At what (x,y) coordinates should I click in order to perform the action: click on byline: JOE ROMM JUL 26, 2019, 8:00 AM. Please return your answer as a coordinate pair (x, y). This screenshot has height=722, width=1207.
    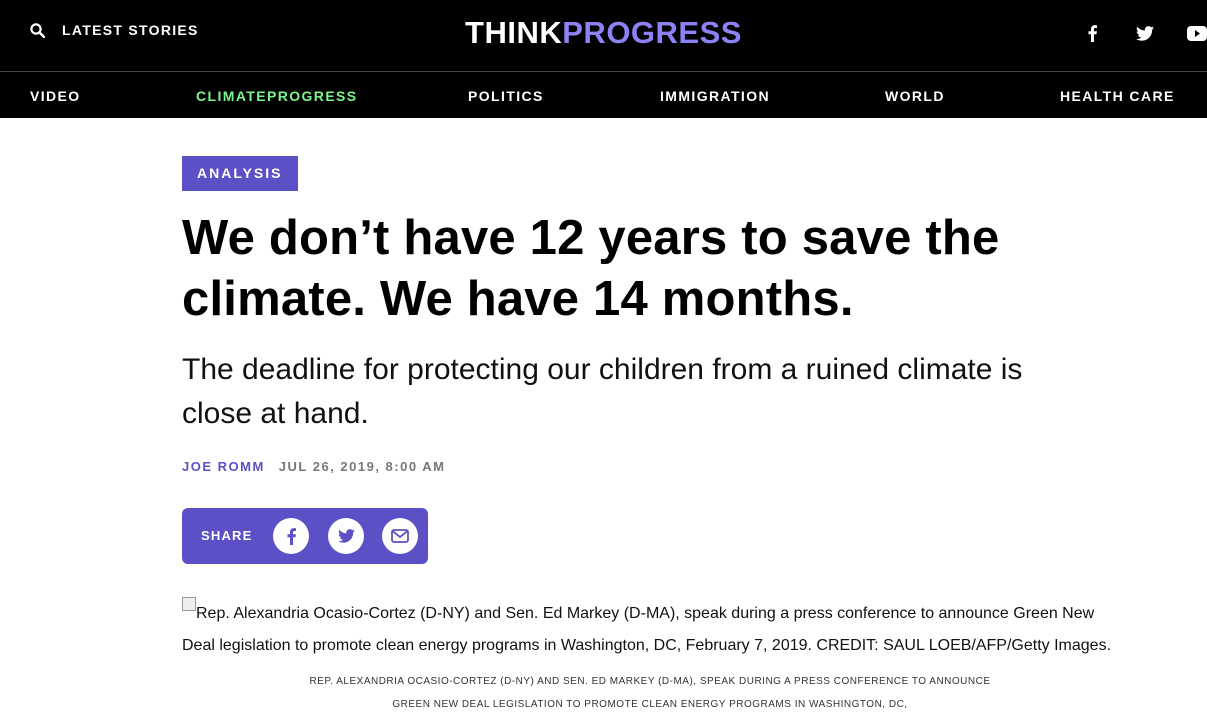
    Looking at the image, I should click on (313, 467).